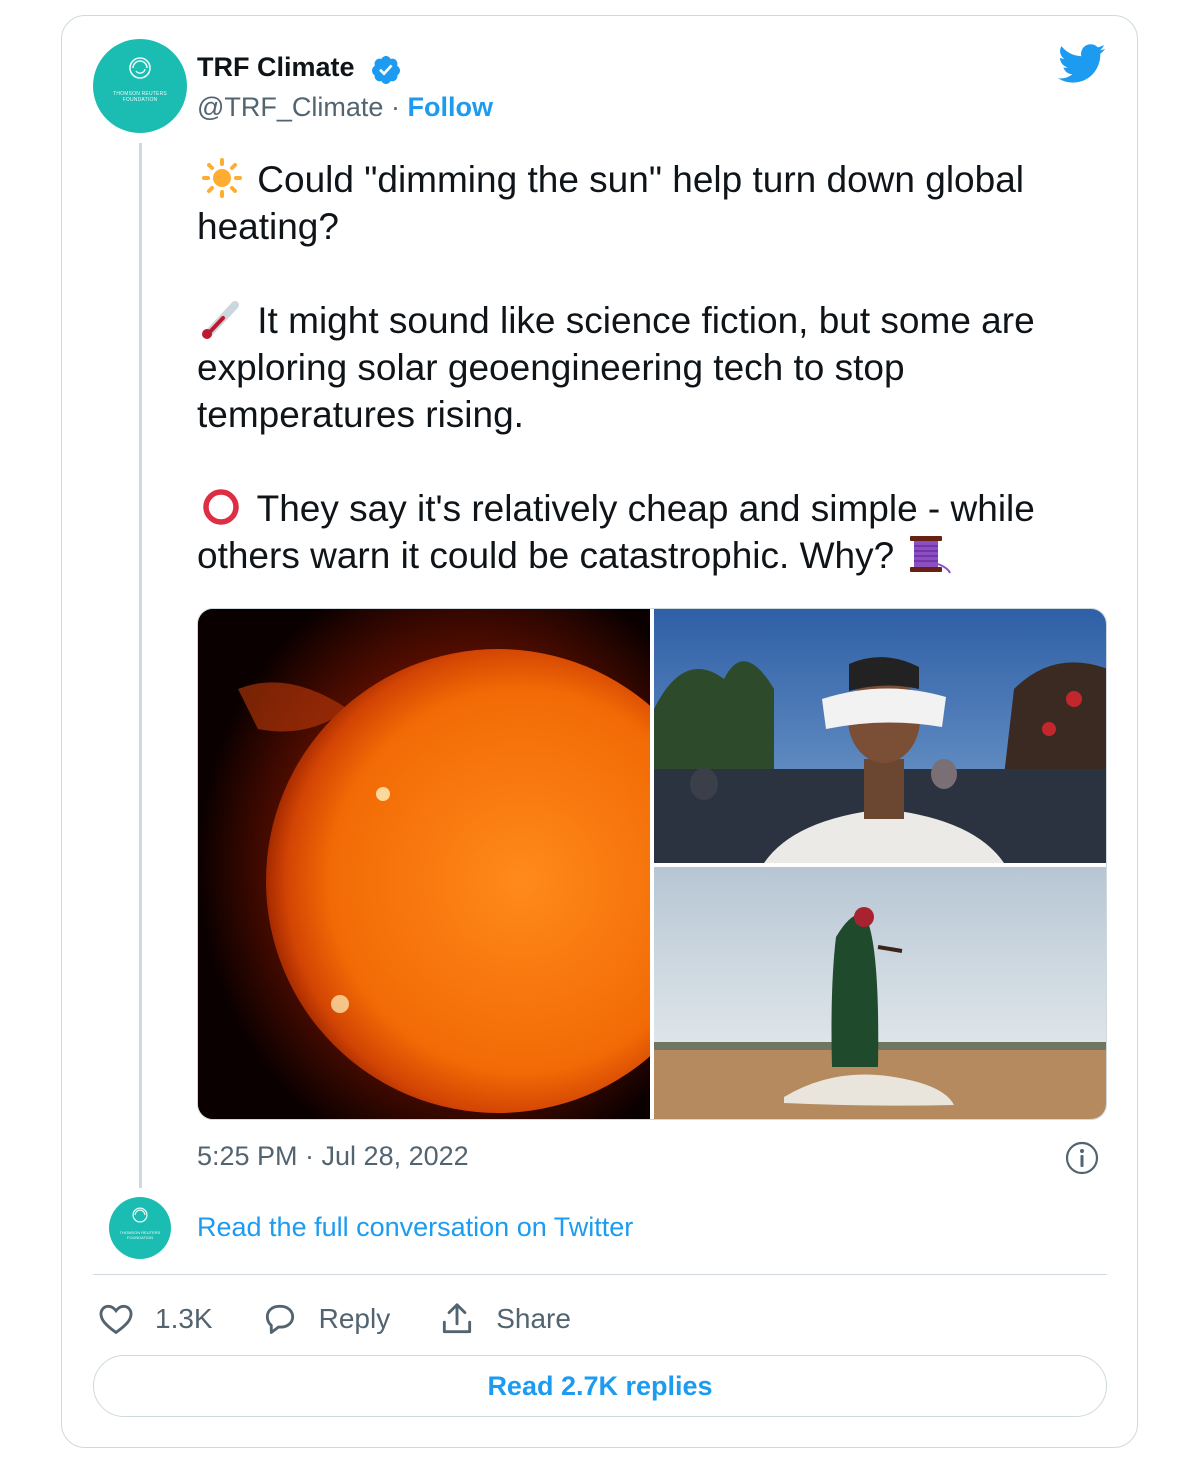  I want to click on eclipse-glasses-photo, so click(880, 736).